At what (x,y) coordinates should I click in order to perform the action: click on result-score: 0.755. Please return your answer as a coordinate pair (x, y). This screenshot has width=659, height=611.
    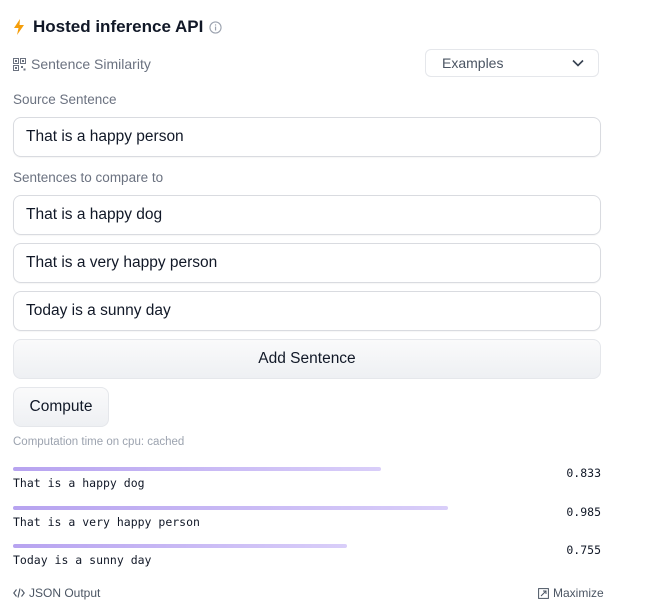
    Looking at the image, I should click on (583, 550).